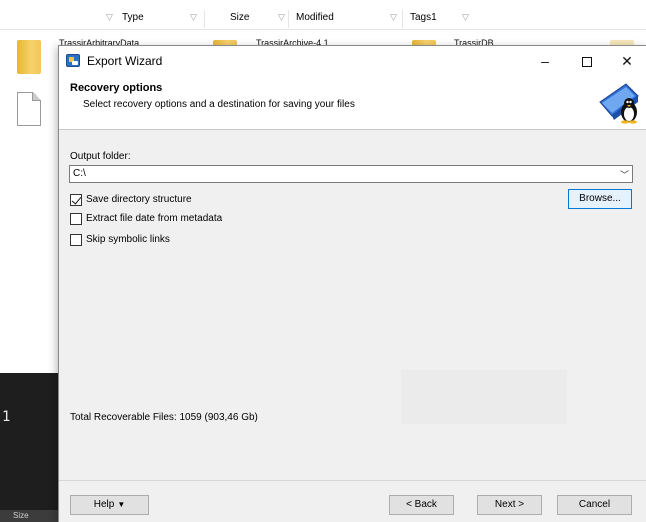  Describe the element at coordinates (79, 173) in the screenshot. I see `output-folder-value: C:\` at that location.